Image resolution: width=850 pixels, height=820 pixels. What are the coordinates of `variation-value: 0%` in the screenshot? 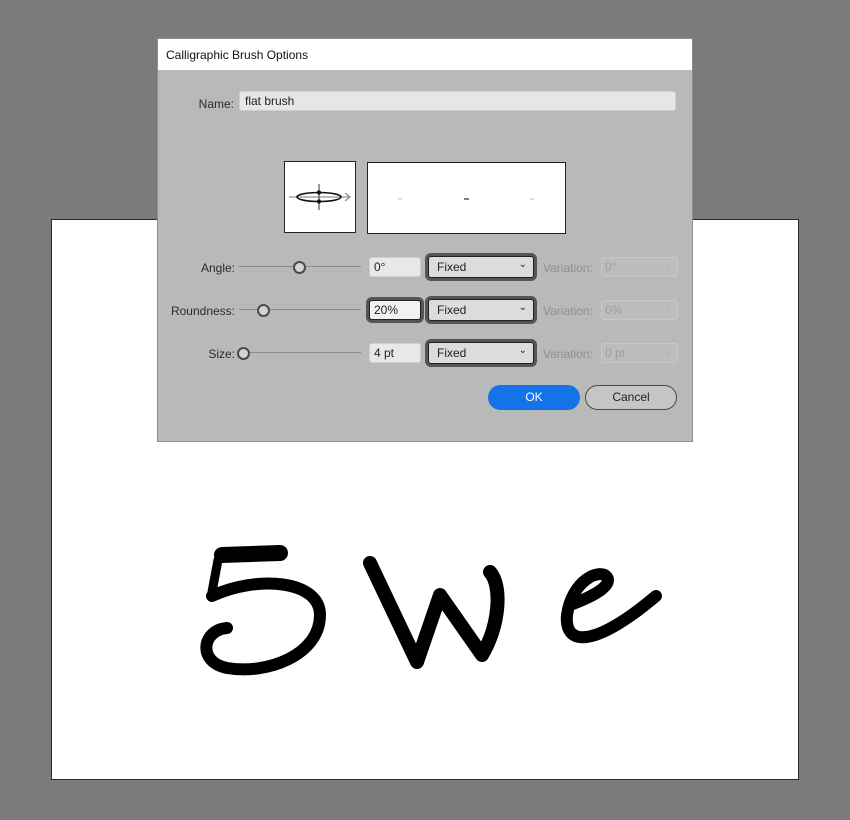 It's located at (614, 310).